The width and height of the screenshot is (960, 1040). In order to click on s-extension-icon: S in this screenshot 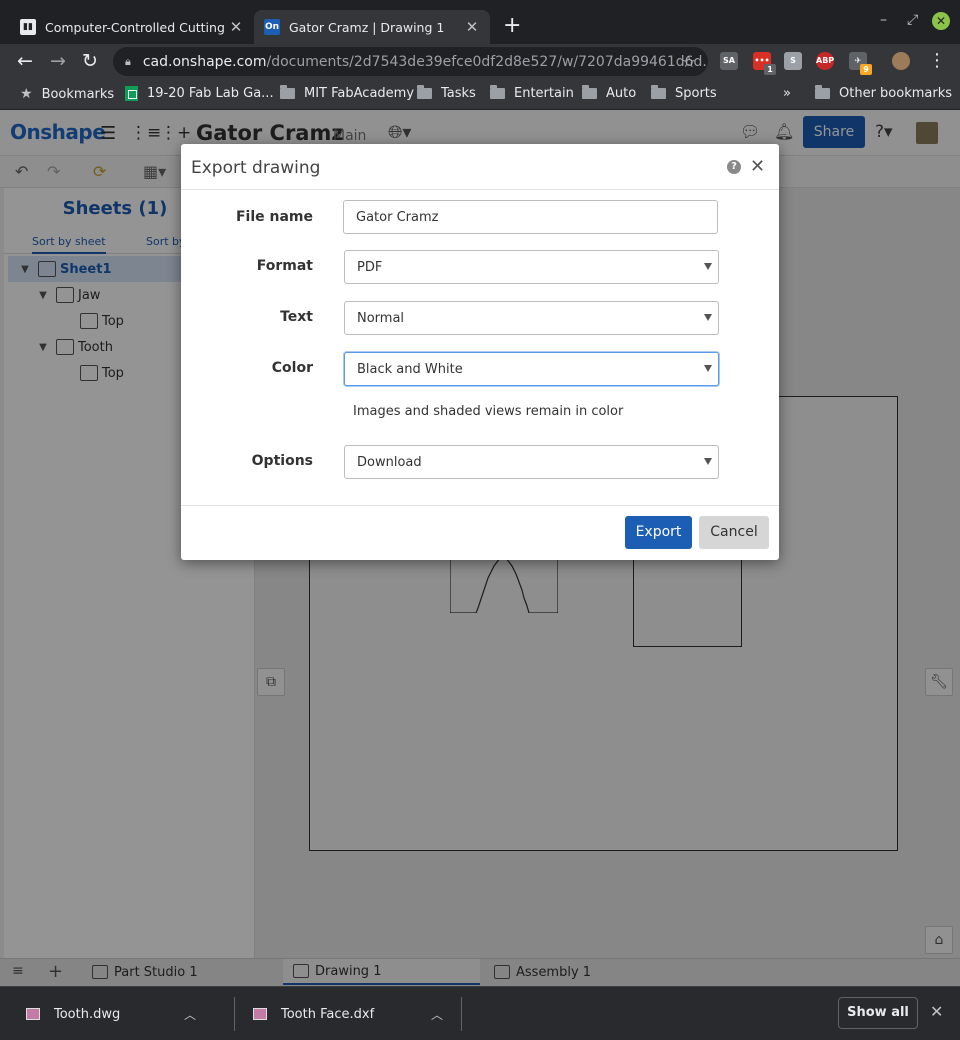, I will do `click(793, 61)`.